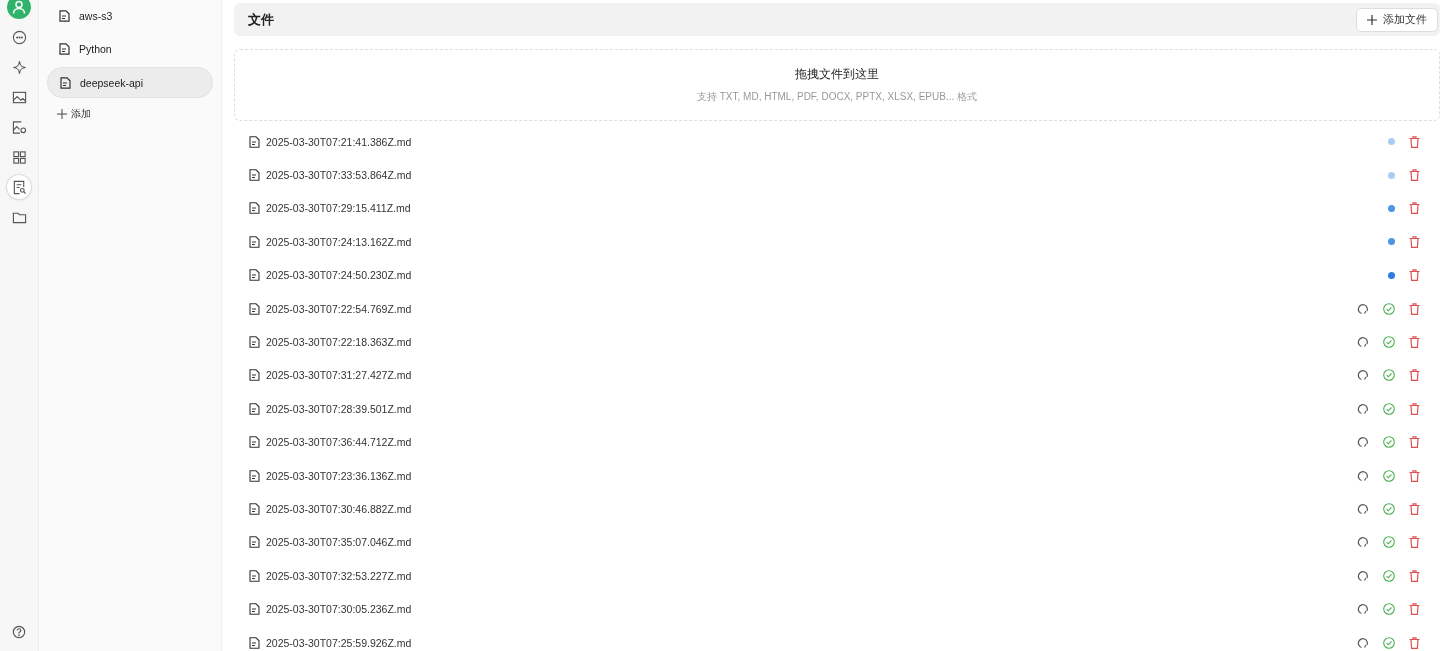  I want to click on knowledge-base-item: deepseek-api, so click(130, 82).